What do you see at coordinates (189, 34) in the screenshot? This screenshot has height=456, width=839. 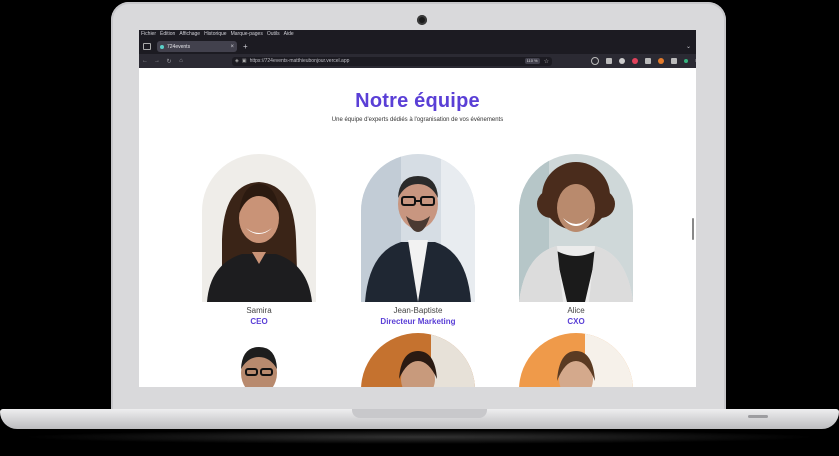 I see `menu-item-view: Affichage` at bounding box center [189, 34].